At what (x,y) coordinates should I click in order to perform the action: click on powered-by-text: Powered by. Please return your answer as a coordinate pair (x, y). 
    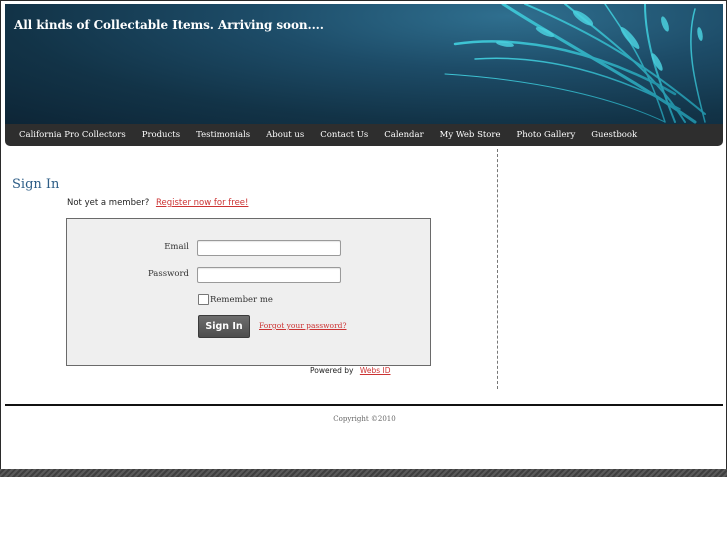
    Looking at the image, I should click on (332, 370).